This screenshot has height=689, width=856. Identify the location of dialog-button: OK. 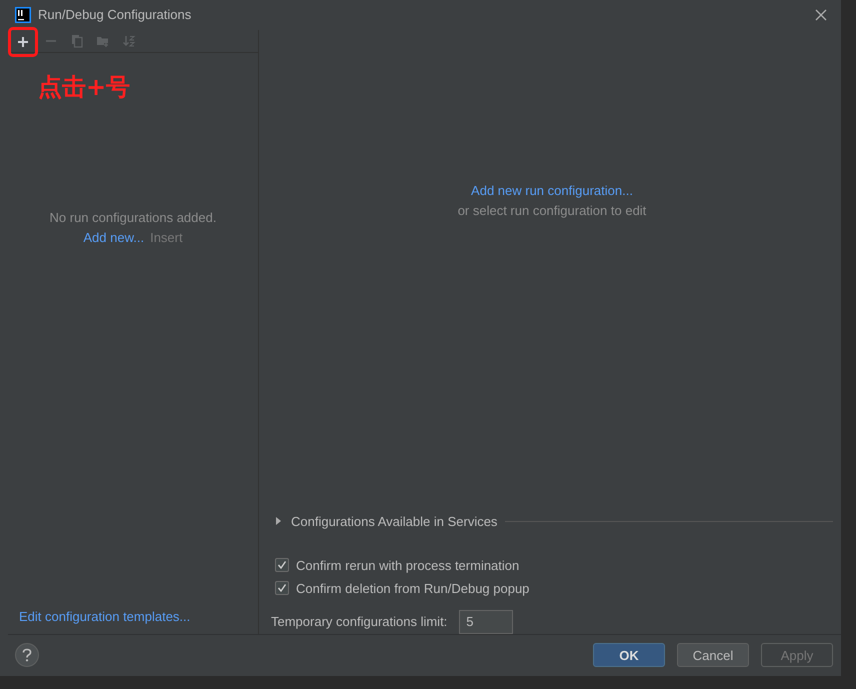
(629, 655).